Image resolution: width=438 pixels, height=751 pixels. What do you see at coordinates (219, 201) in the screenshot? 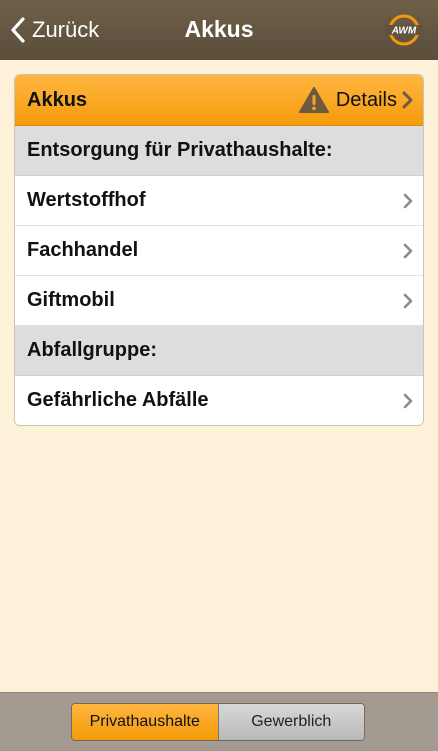
I see `list-item-wertstoffhof: Wertstoffhof` at bounding box center [219, 201].